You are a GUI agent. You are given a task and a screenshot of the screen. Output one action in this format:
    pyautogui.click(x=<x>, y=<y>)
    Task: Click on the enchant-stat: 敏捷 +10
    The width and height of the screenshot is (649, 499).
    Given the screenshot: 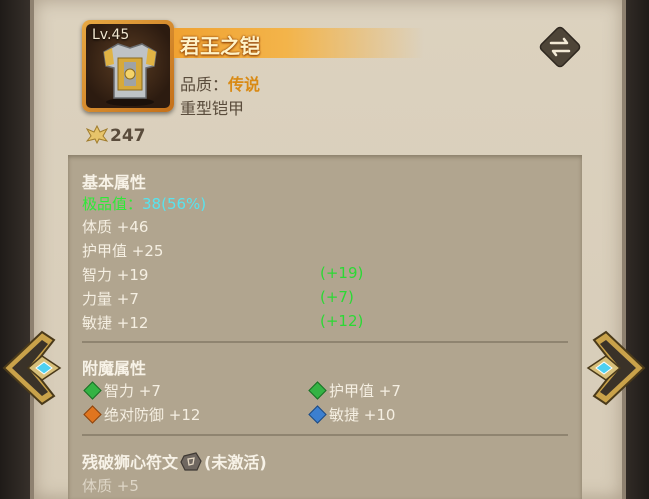 What is the action you would take?
    pyautogui.click(x=362, y=414)
    